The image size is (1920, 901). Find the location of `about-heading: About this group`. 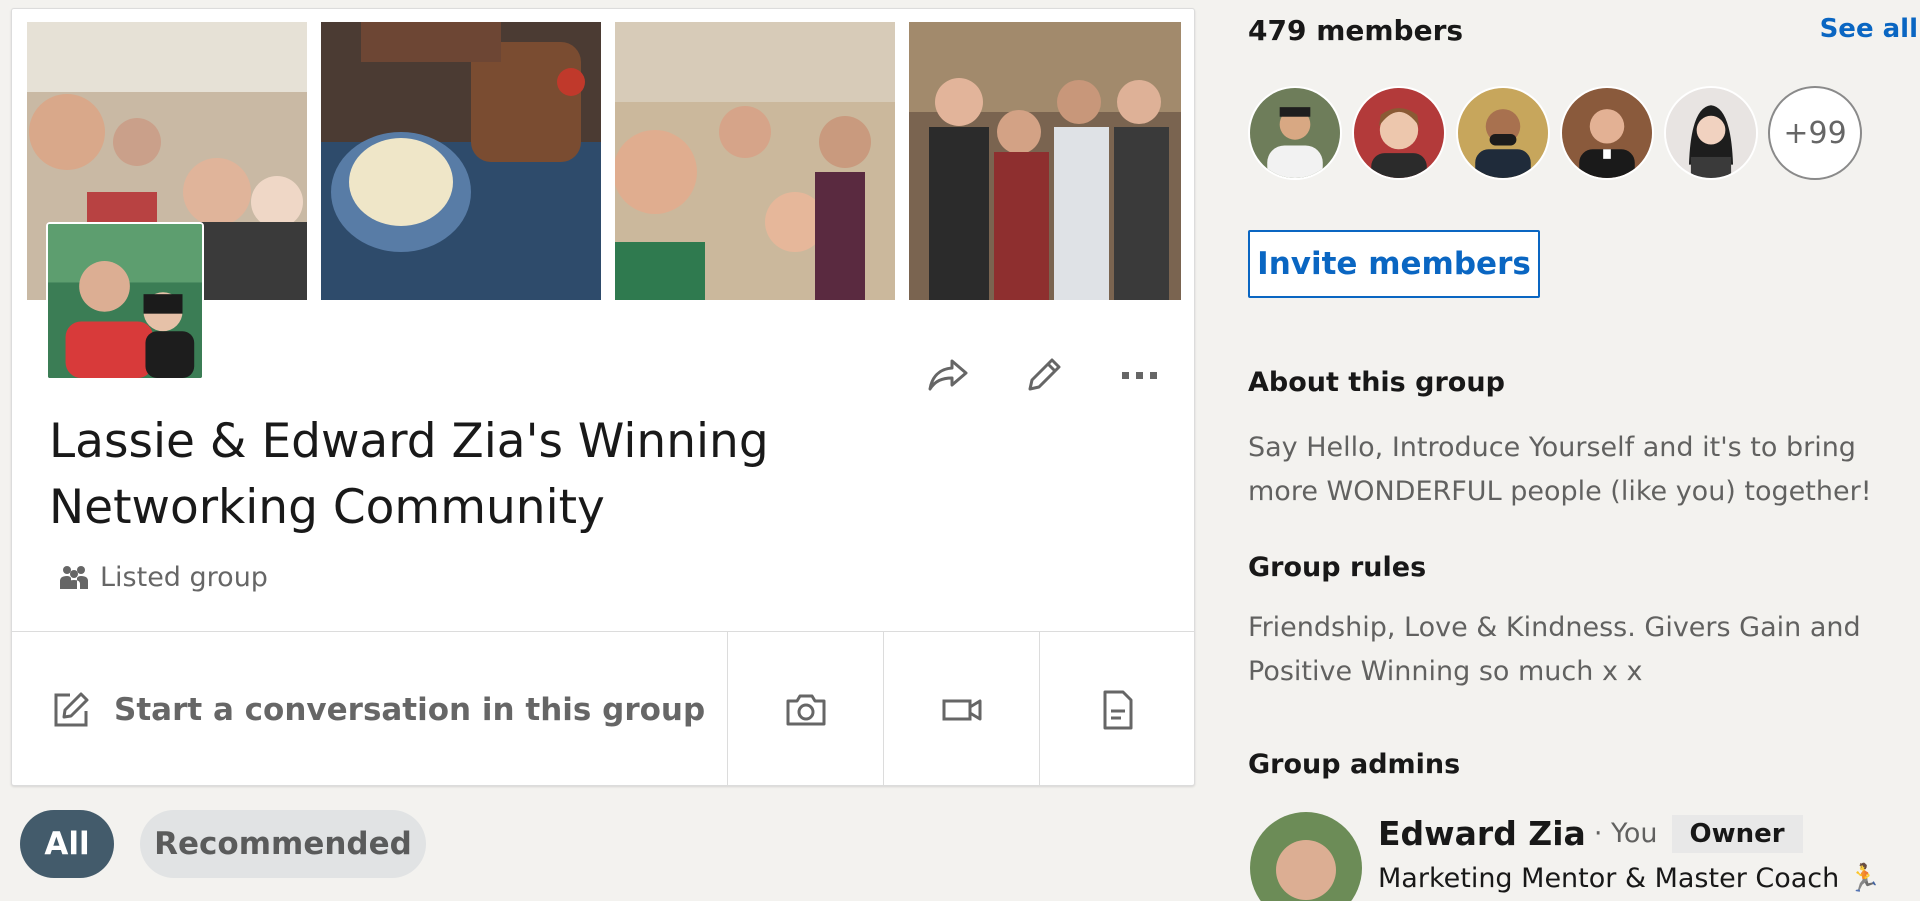

about-heading: About this group is located at coordinates (1376, 382).